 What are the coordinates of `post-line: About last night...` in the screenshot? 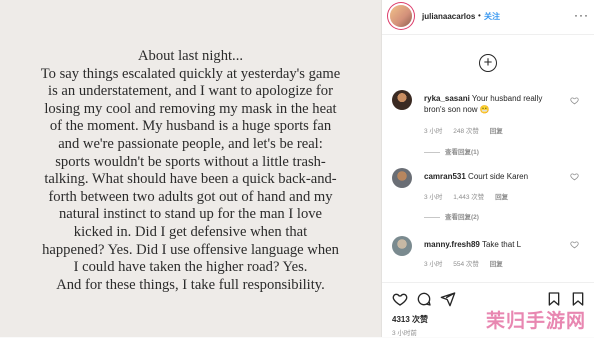 It's located at (190, 56).